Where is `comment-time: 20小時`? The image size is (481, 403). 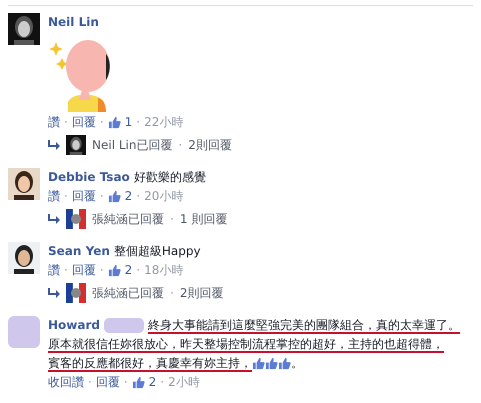
comment-time: 20小時 is located at coordinates (164, 196).